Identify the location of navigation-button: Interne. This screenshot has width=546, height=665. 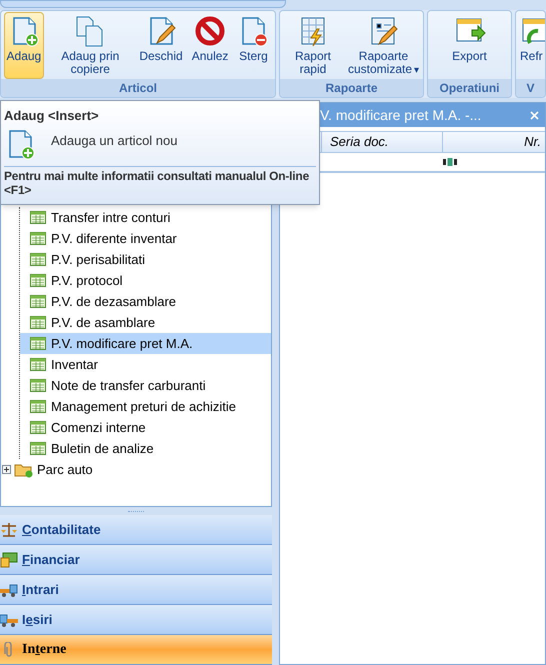
(136, 650).